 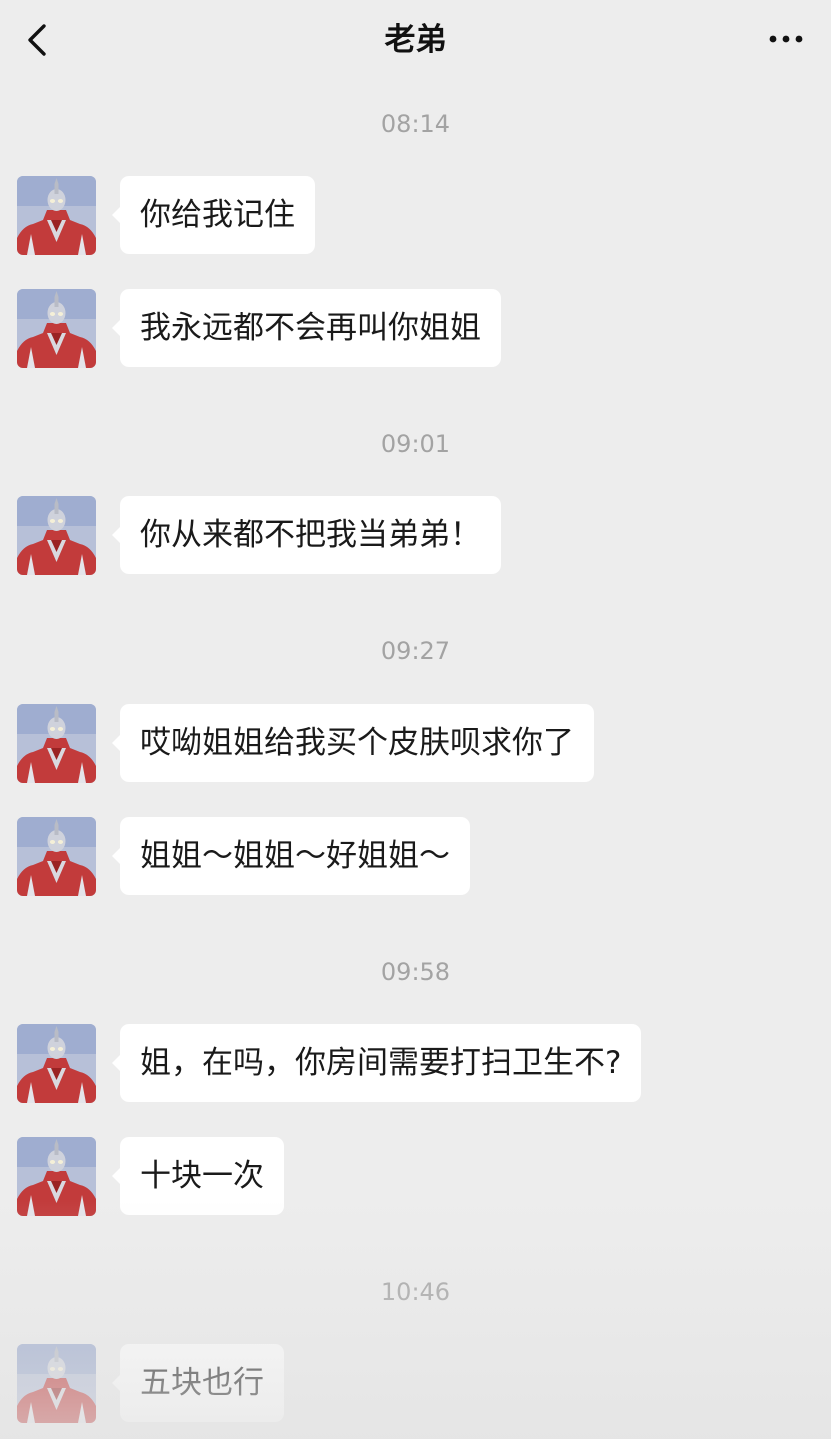 I want to click on chat-title: 老弟, so click(x=415, y=40).